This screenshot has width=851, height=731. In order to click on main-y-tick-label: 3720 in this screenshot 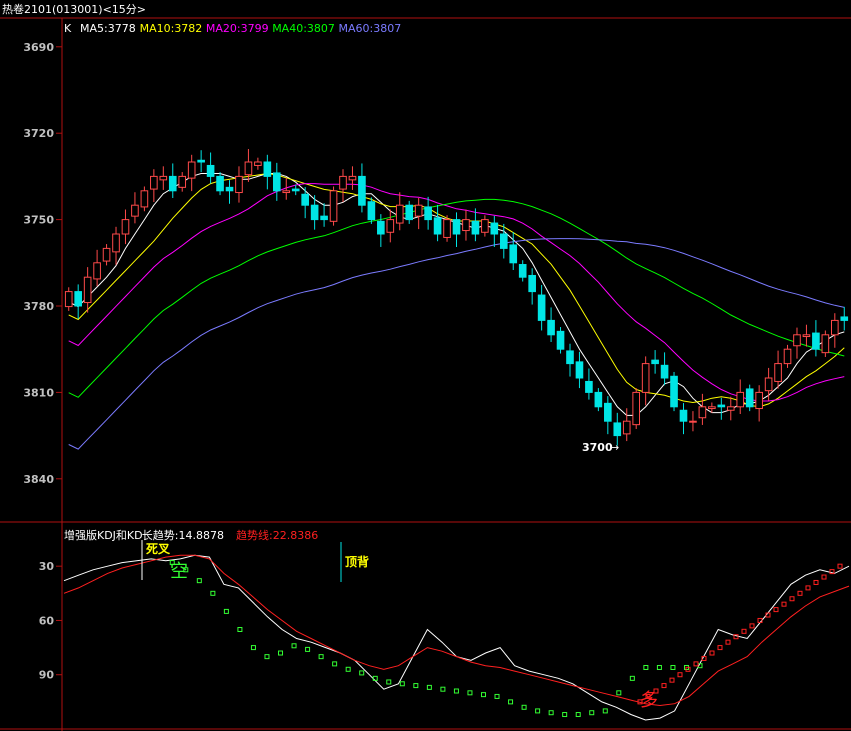, I will do `click(38, 133)`.